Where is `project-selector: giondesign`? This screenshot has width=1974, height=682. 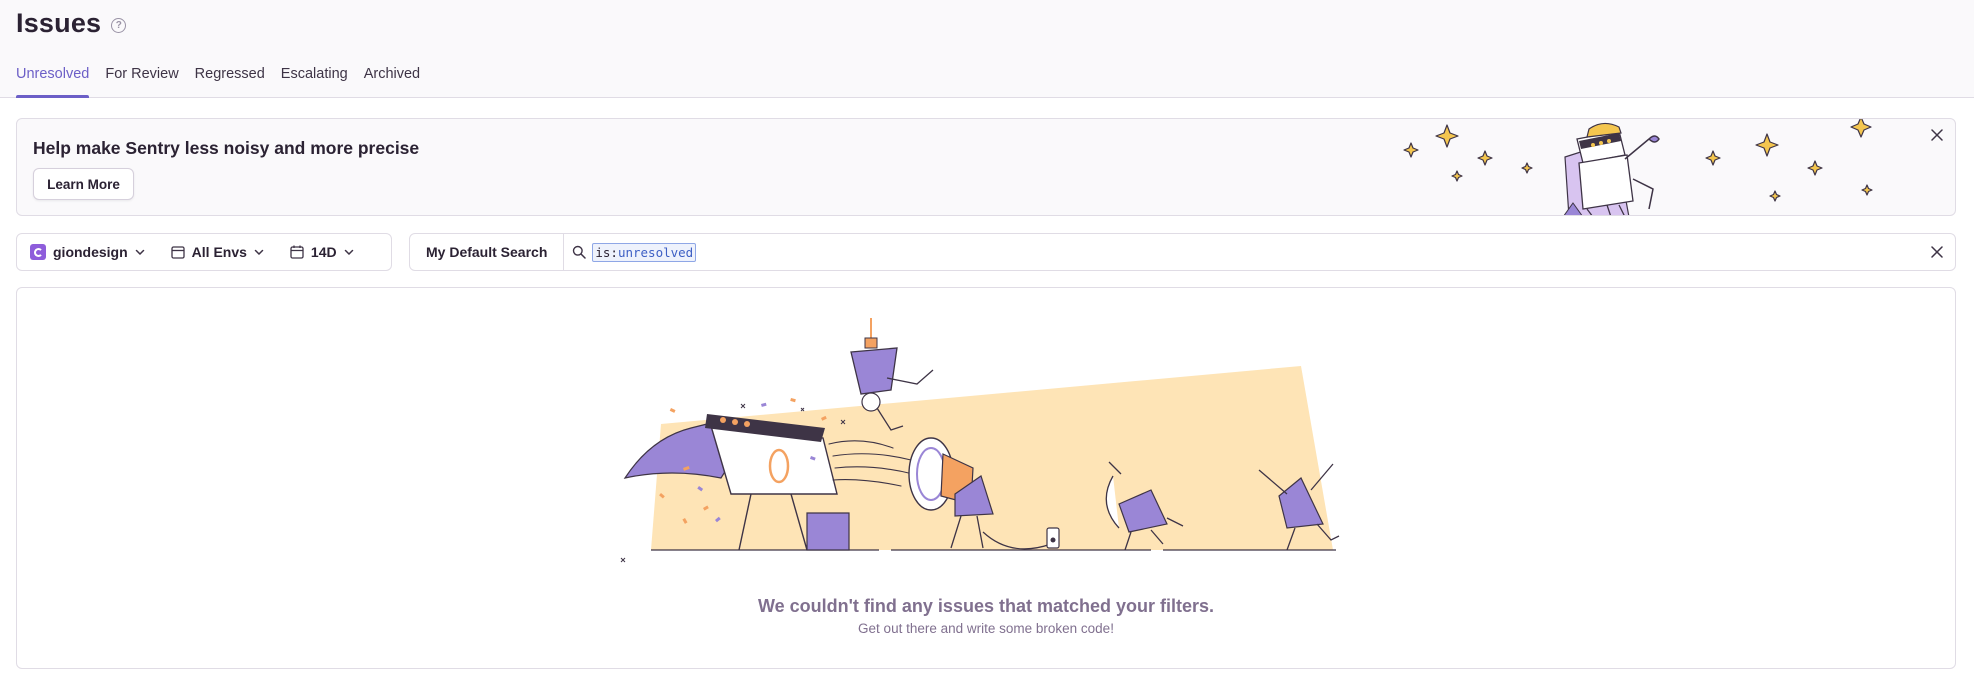 project-selector: giondesign is located at coordinates (87, 252).